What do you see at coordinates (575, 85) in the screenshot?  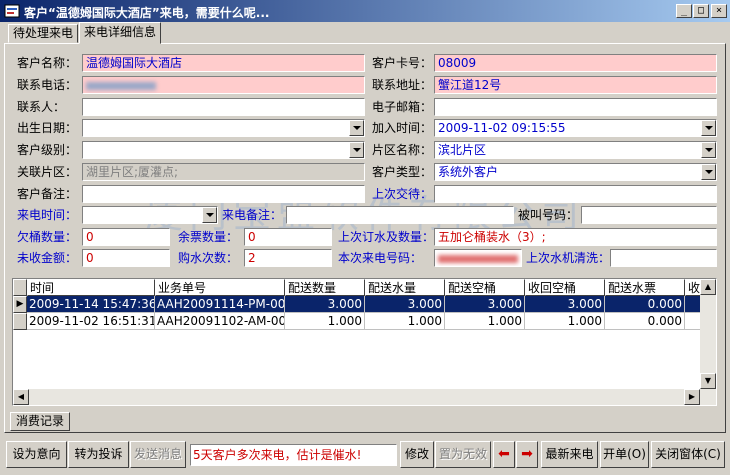 I see `address-field: 蟹江道12号` at bounding box center [575, 85].